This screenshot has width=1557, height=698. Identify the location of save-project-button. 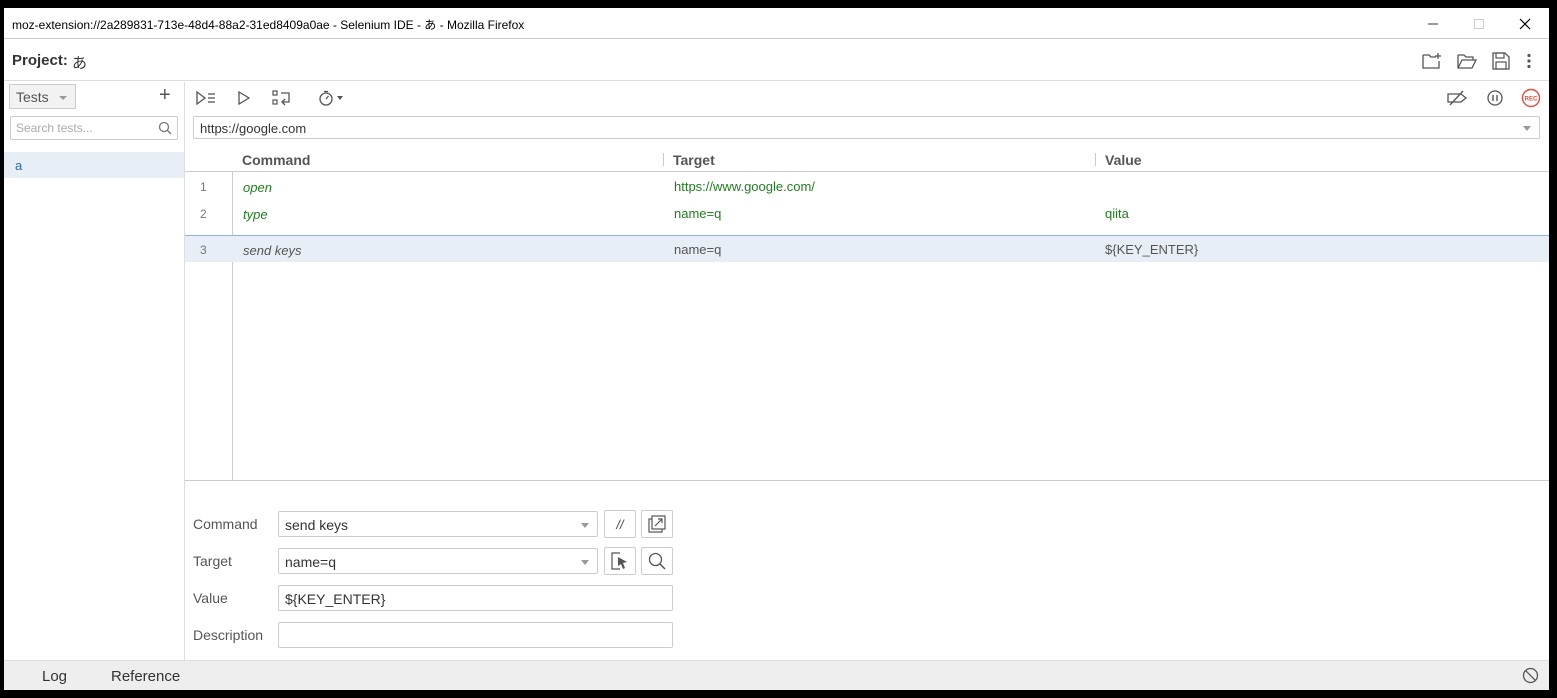
(1501, 61).